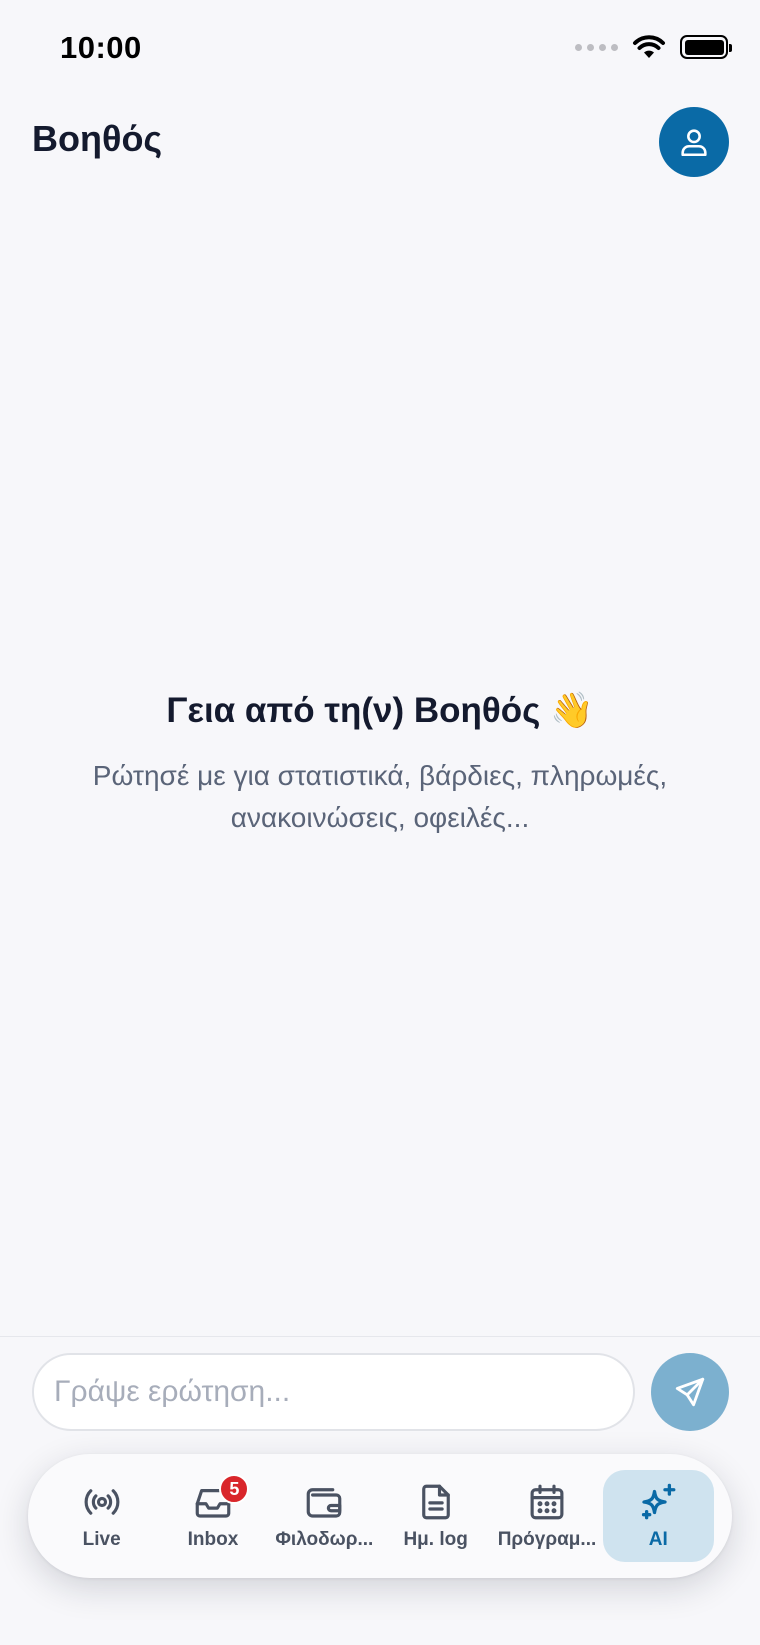 This screenshot has width=760, height=1645. I want to click on tab-label: Live, so click(101, 1539).